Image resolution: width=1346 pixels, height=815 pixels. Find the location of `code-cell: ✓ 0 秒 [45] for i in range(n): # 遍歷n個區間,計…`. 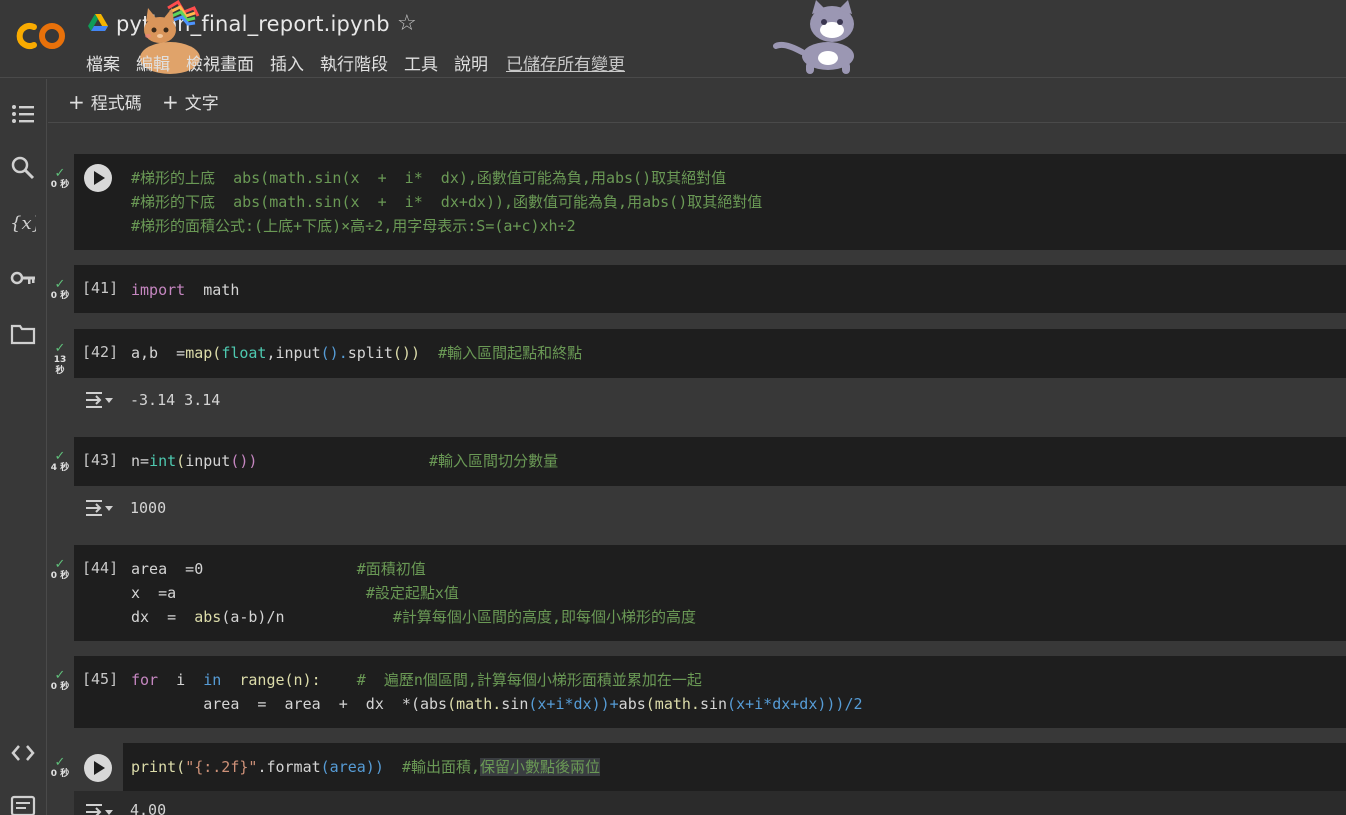

code-cell: ✓ 0 秒 [45] for i in range(n): # 遍歷n個區間,計… is located at coordinates (698, 692).